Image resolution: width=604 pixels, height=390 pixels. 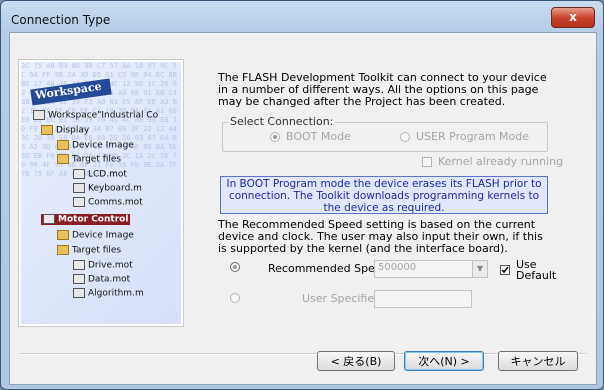 What do you see at coordinates (431, 269) in the screenshot?
I see `recommended-speeds-select: 500000 ▼` at bounding box center [431, 269].